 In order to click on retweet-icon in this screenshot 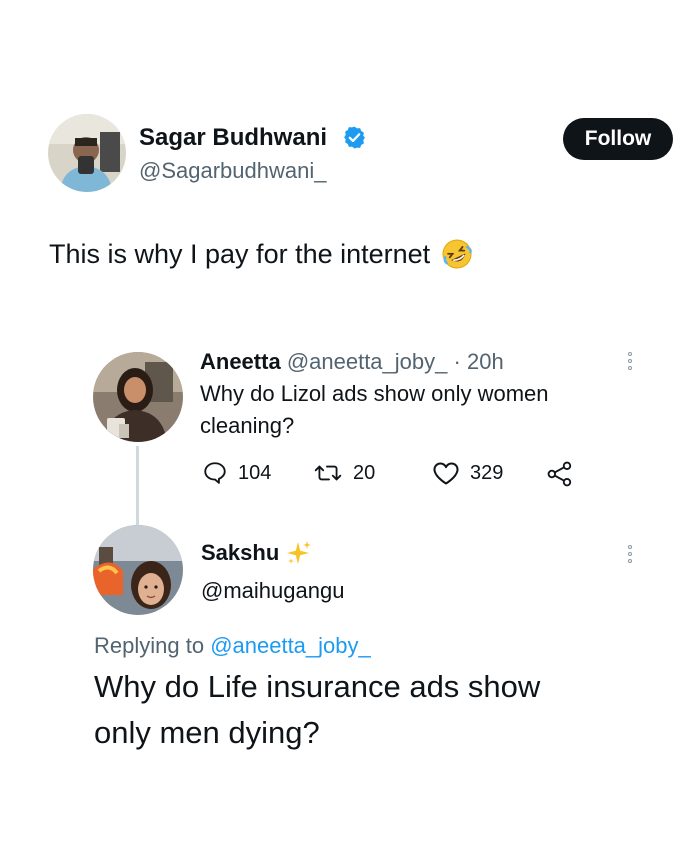, I will do `click(328, 473)`.